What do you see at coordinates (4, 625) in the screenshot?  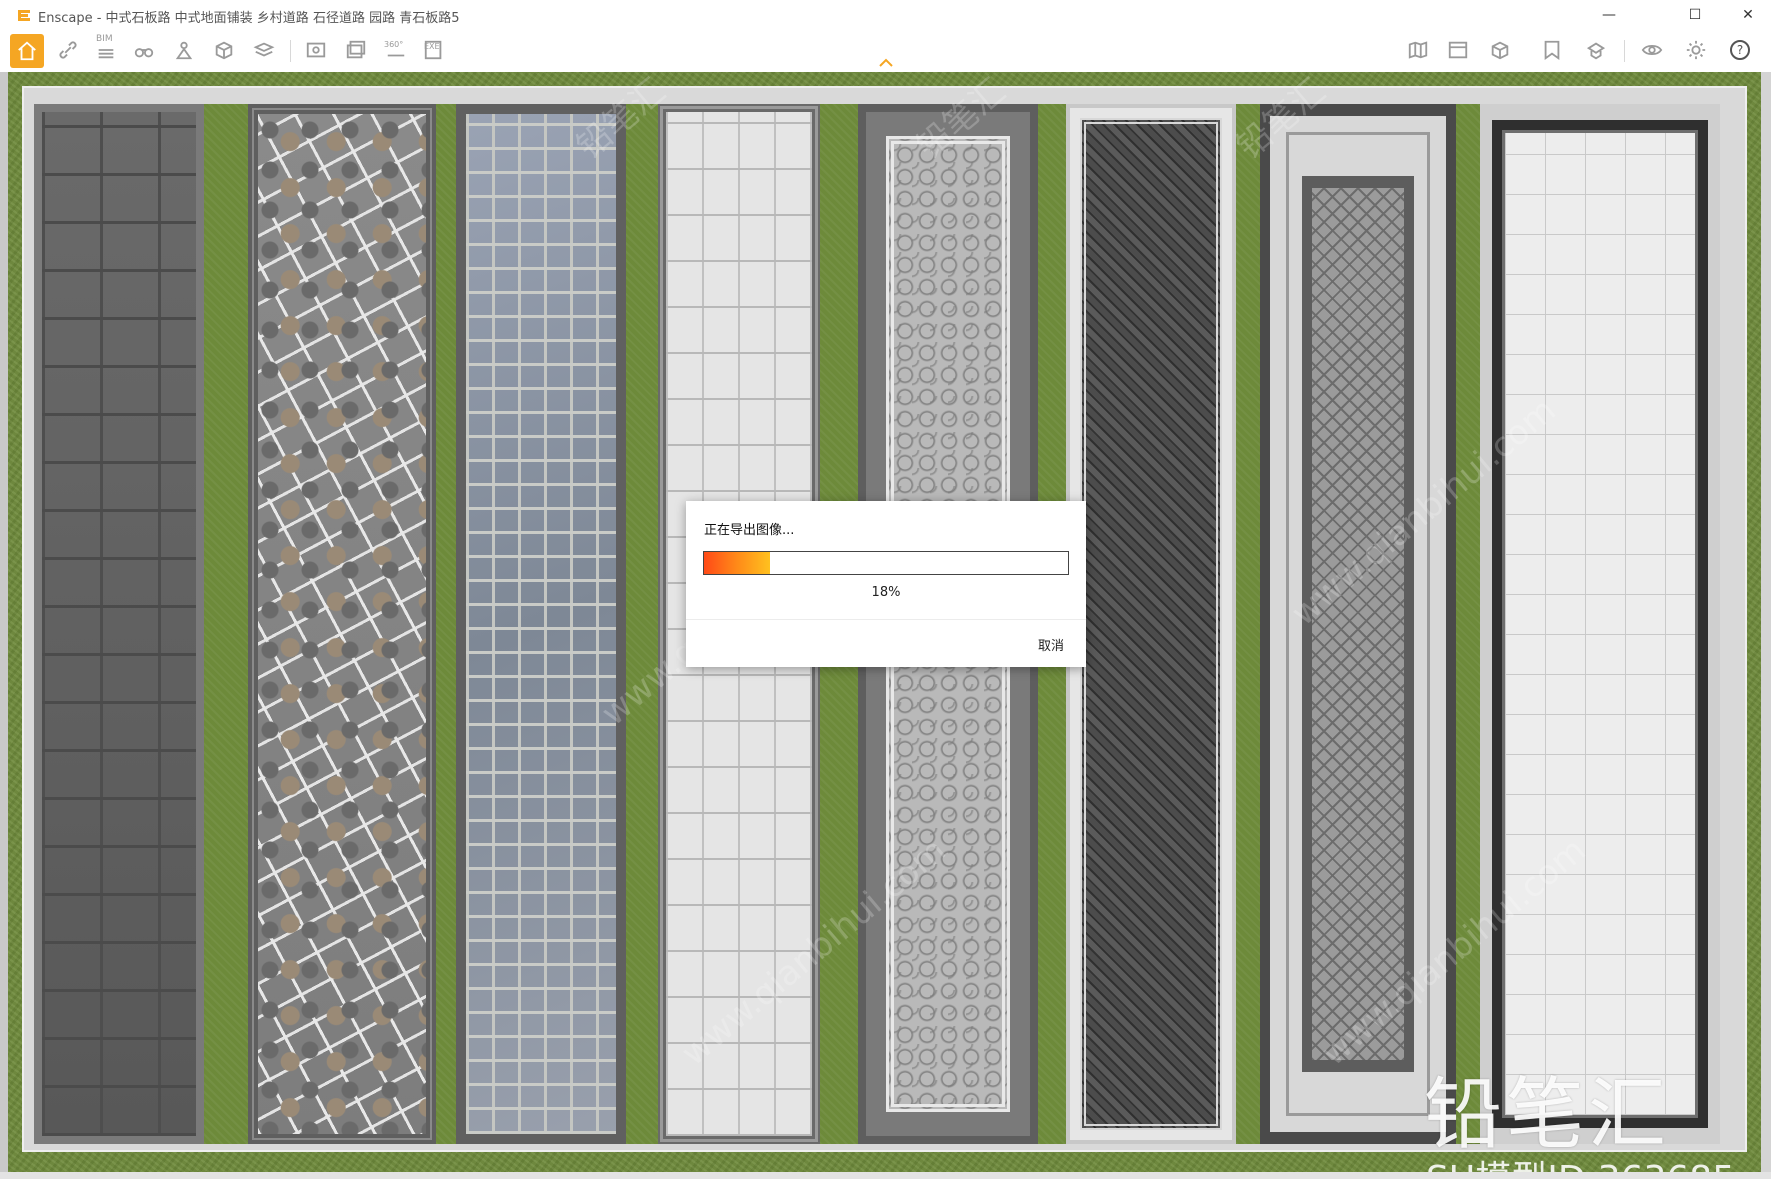 I see `window-left-edge` at bounding box center [4, 625].